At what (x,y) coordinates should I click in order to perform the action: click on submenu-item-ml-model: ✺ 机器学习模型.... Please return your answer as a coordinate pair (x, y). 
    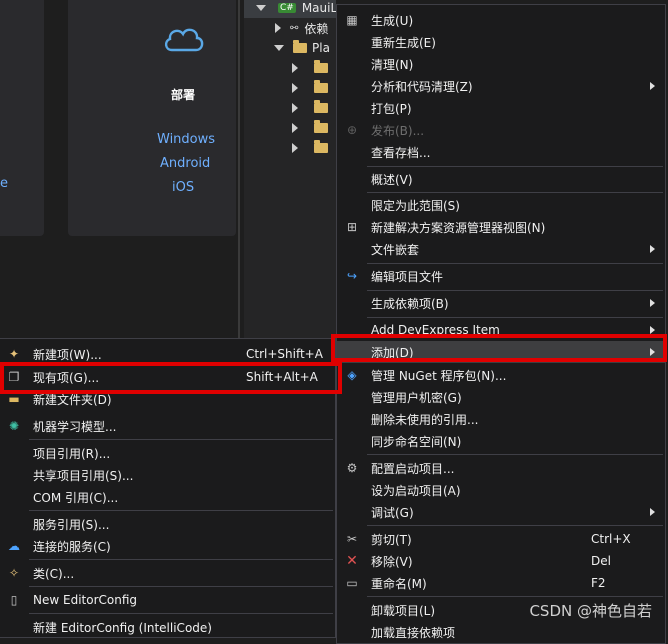
    Looking at the image, I should click on (167, 426).